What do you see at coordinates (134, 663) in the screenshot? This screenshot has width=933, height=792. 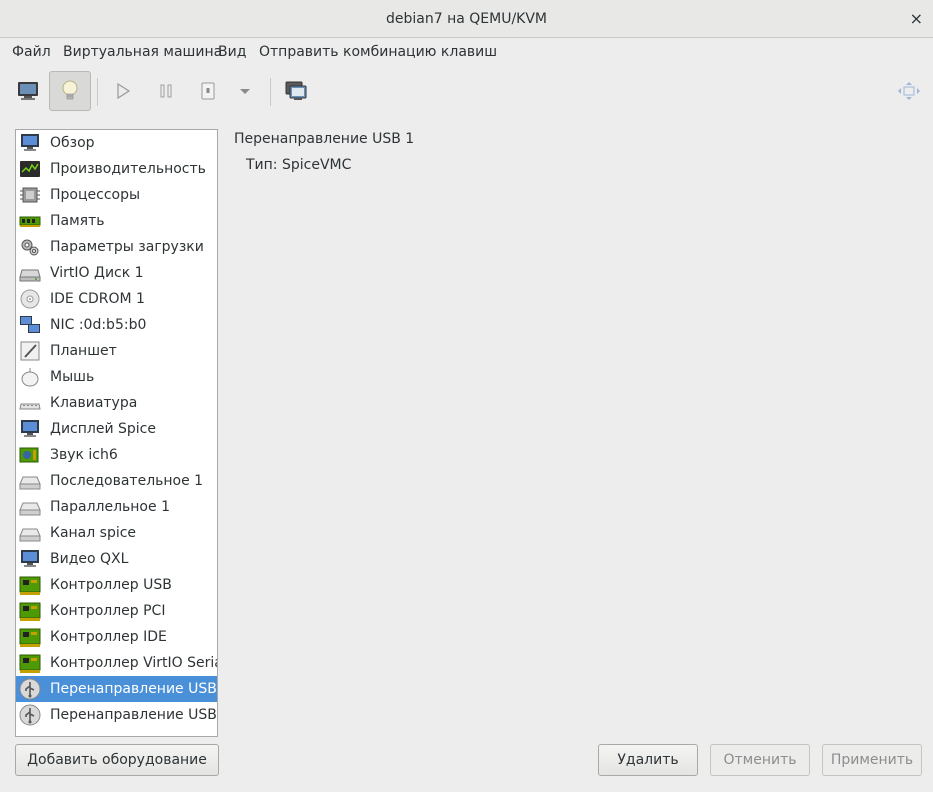 I see `hardware-list-item-label: Контроллер VirtIO Serial` at bounding box center [134, 663].